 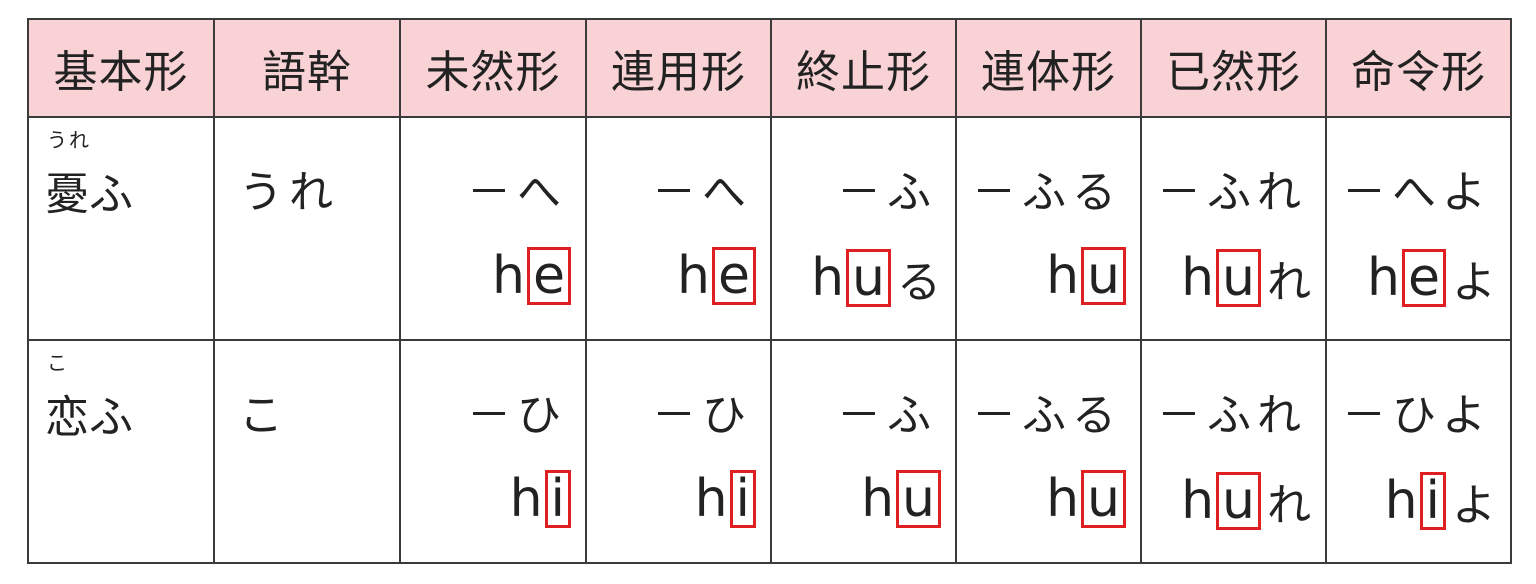 What do you see at coordinates (1418, 68) in the screenshot?
I see `header-cell: 命令形` at bounding box center [1418, 68].